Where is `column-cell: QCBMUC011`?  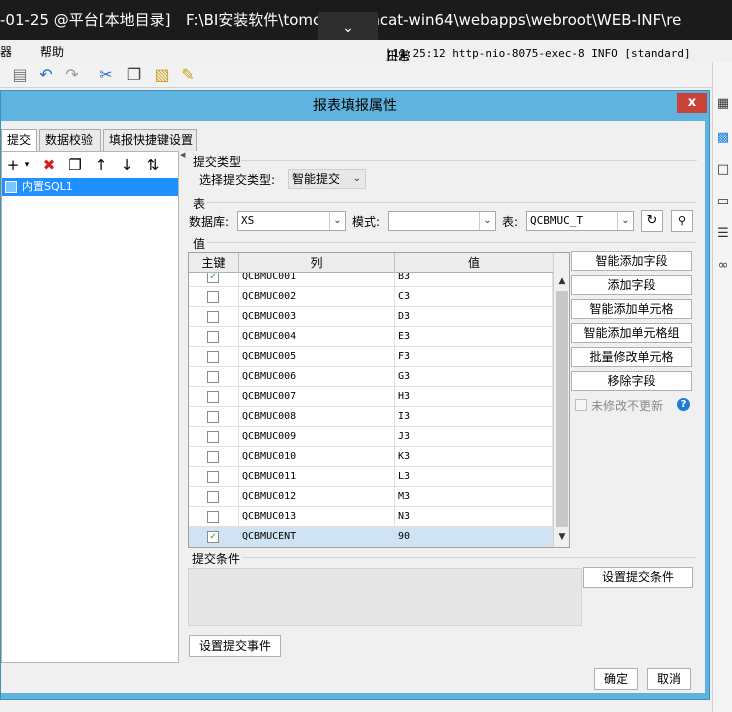
column-cell: QCBMUC011 is located at coordinates (317, 477).